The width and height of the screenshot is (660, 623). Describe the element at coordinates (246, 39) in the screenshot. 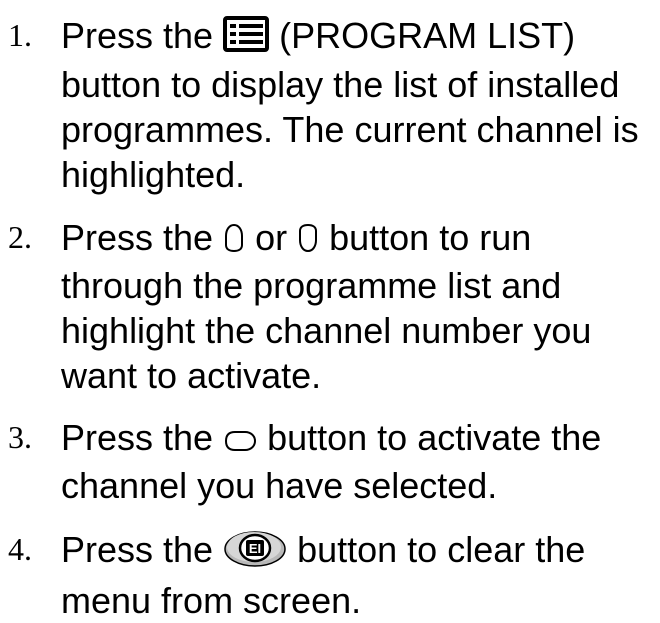

I see `program-list-icon` at that location.